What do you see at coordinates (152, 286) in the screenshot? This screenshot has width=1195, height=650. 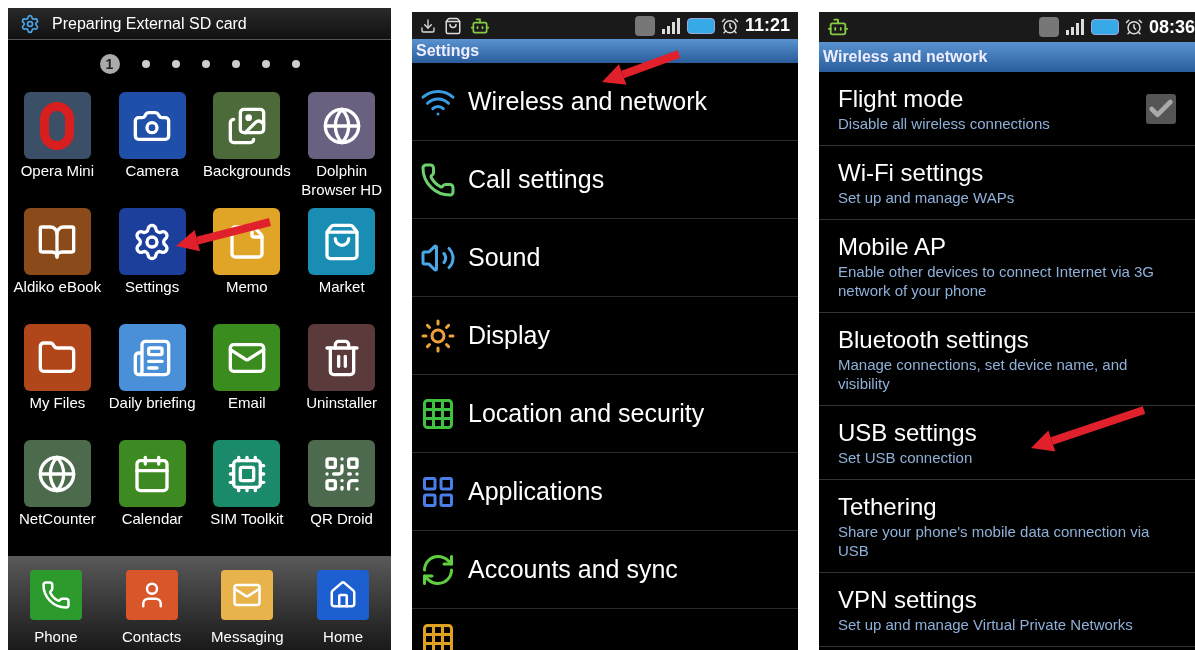 I see `app-label: Settings` at bounding box center [152, 286].